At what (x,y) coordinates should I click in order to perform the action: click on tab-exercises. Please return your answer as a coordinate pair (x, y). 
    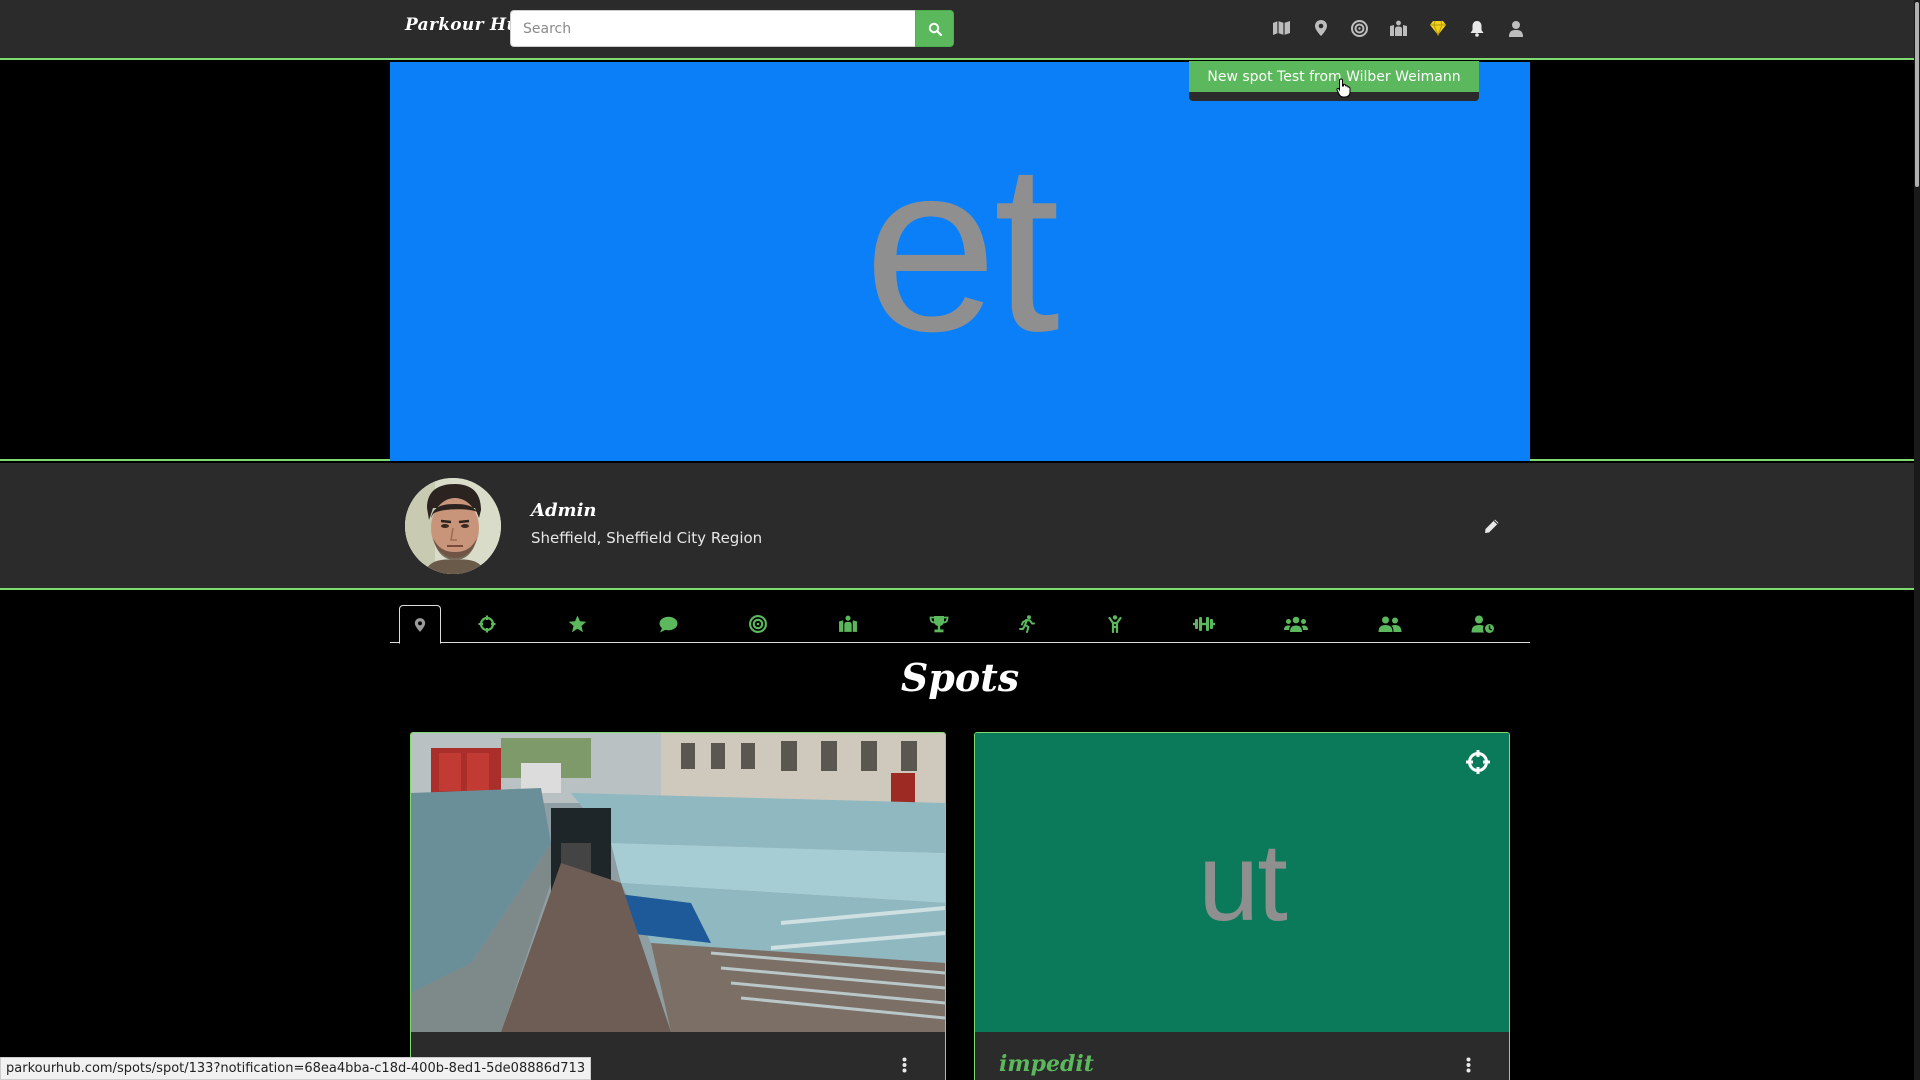
    Looking at the image, I should click on (1204, 624).